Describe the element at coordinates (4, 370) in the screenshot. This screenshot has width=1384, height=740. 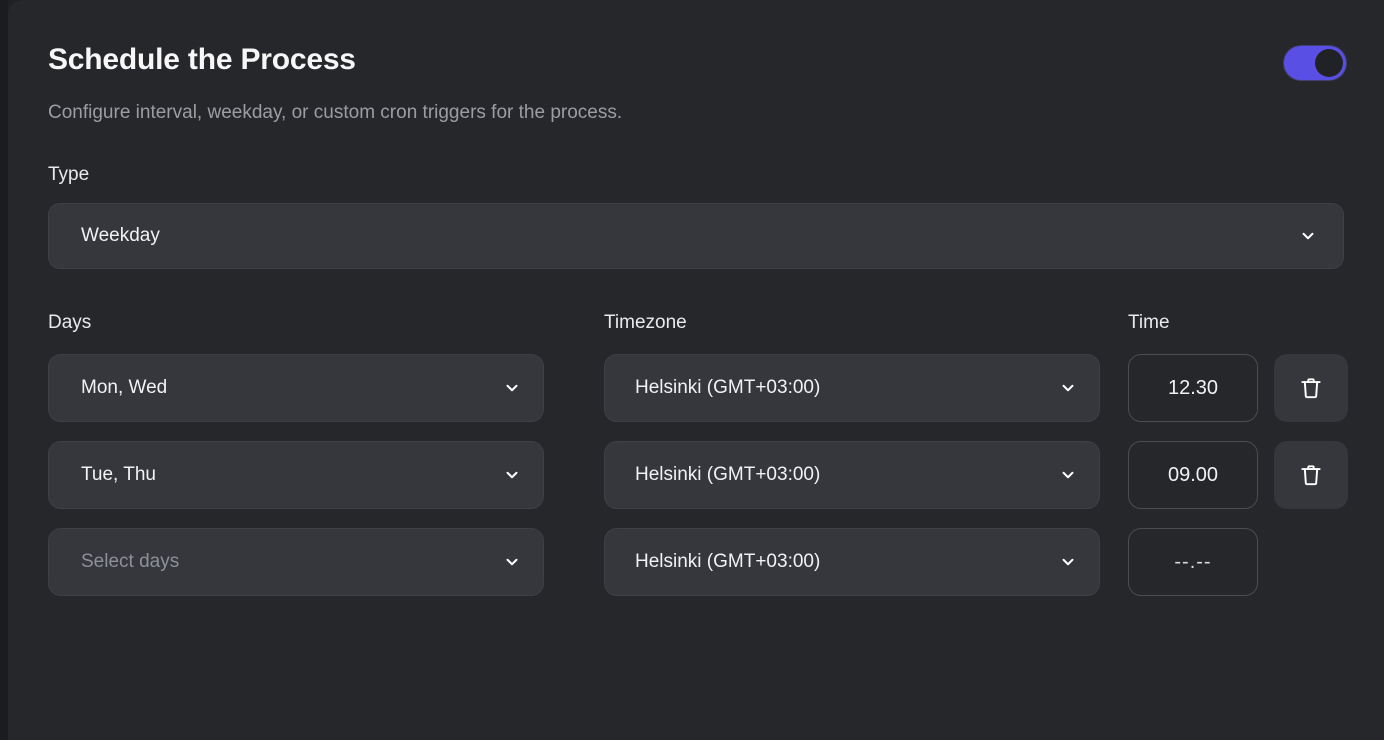
I see `left-rail` at that location.